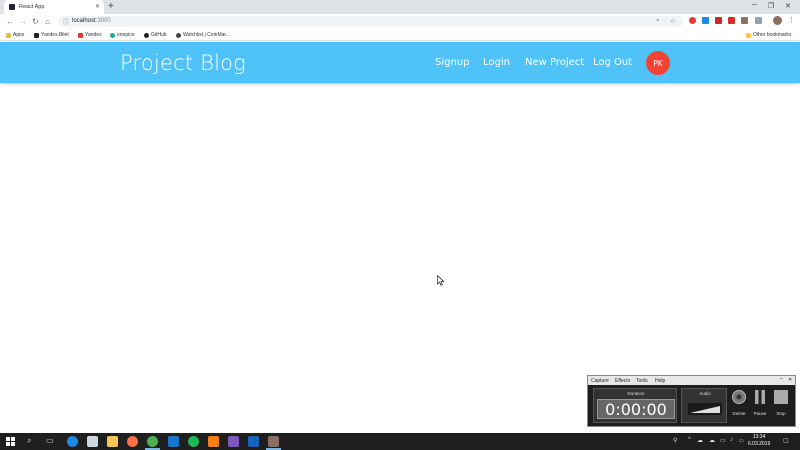 The height and width of the screenshot is (450, 800). Describe the element at coordinates (50, 440) in the screenshot. I see `task-view-icon: ▭` at that location.